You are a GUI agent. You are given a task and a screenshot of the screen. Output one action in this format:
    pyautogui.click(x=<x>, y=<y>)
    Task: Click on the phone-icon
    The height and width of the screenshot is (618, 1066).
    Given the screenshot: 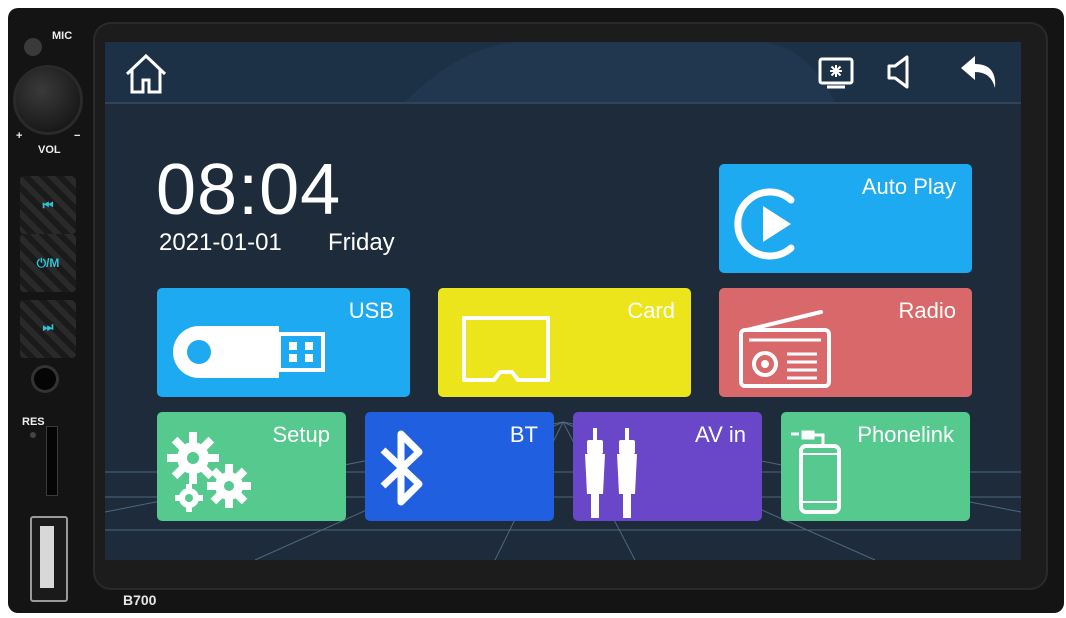 What is the action you would take?
    pyautogui.click(x=816, y=472)
    